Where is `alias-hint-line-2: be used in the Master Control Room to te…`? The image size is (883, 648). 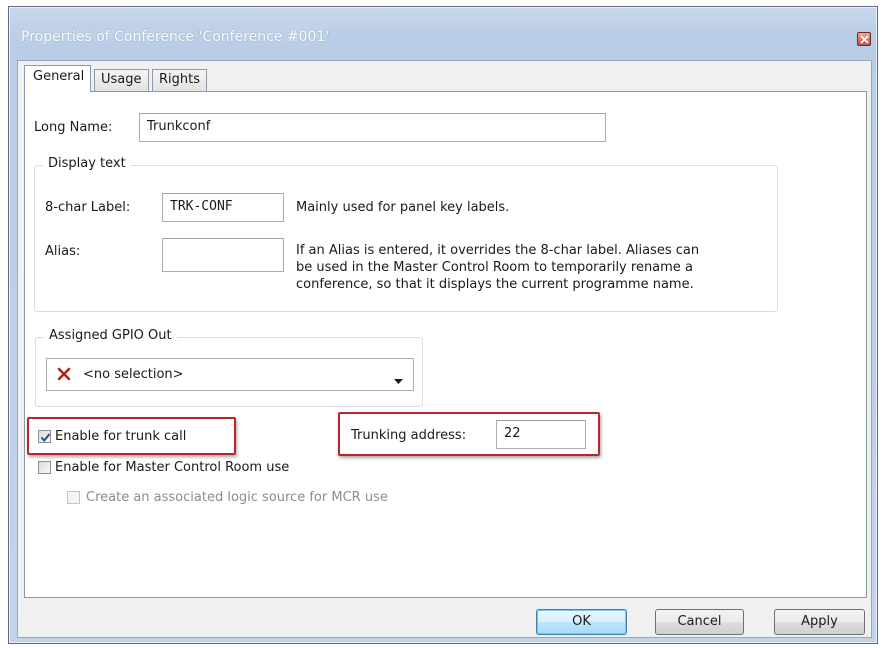
alias-hint-line-2: be used in the Master Control Room to te… is located at coordinates (494, 267).